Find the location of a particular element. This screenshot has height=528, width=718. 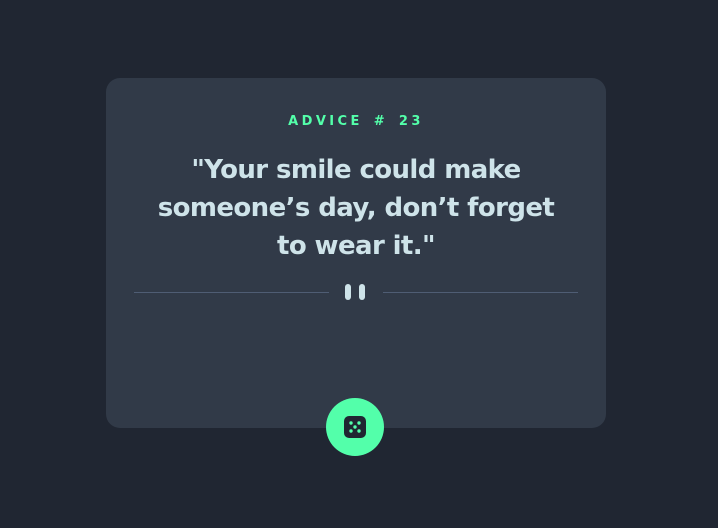

divider-line-right is located at coordinates (480, 292).